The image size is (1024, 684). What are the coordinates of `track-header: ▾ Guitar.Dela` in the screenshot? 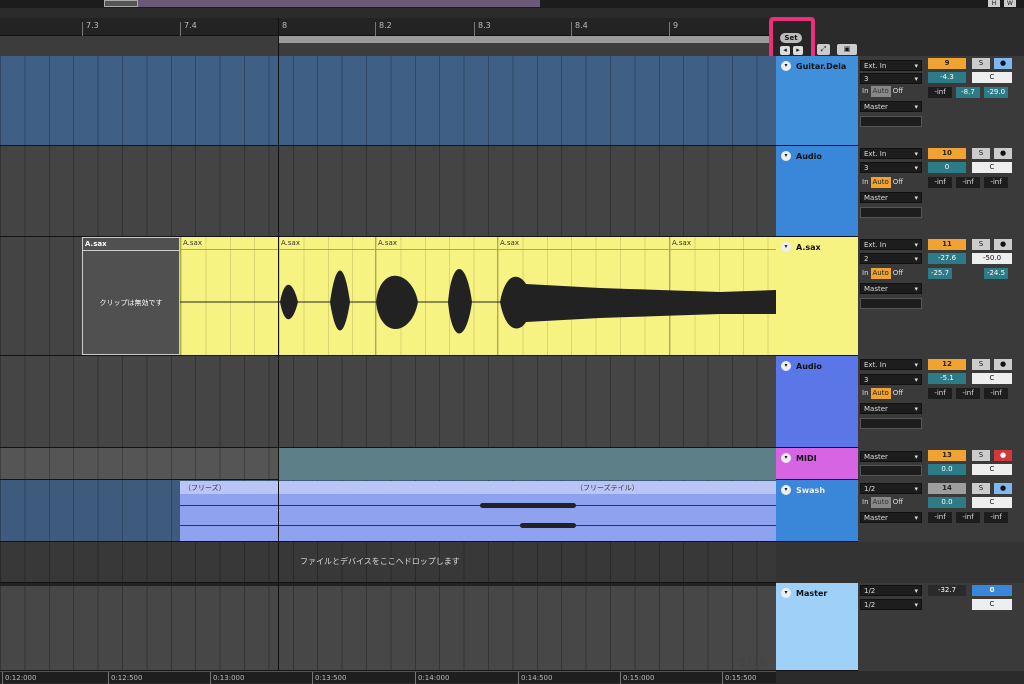 It's located at (817, 101).